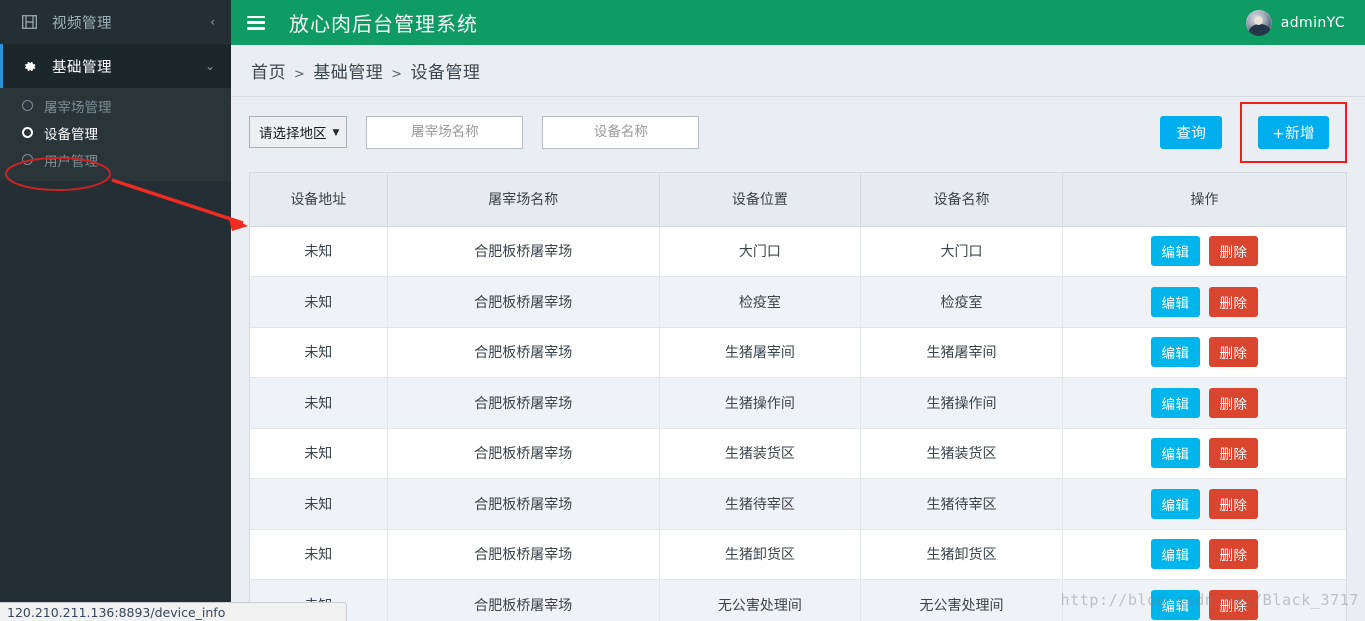  Describe the element at coordinates (445, 132) in the screenshot. I see `slaughterhouse-name-input` at that location.